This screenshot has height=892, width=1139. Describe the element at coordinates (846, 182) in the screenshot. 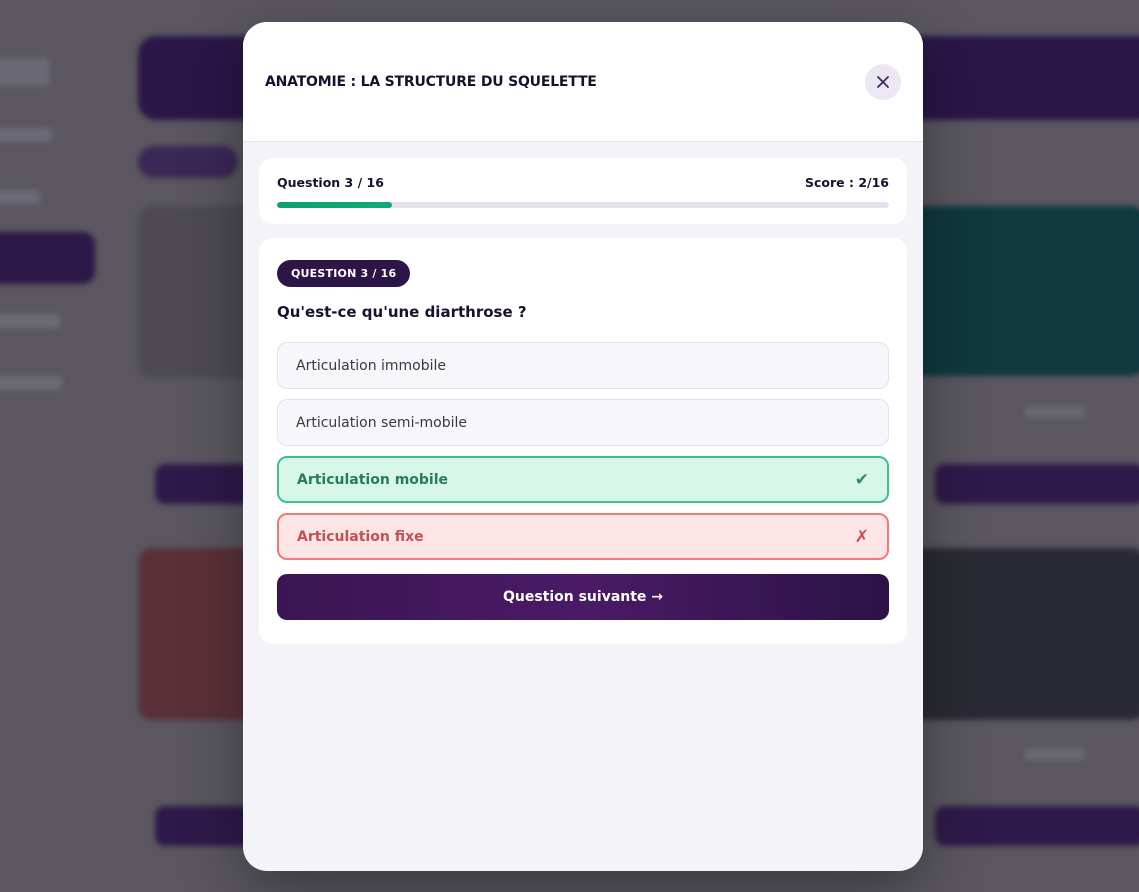

I see `score-label: Score : 2/16` at that location.